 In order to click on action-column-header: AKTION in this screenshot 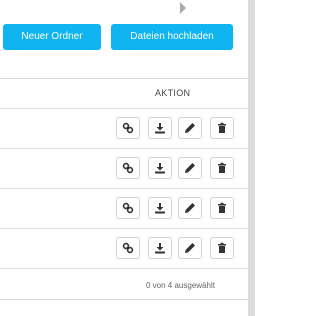, I will do `click(173, 93)`.